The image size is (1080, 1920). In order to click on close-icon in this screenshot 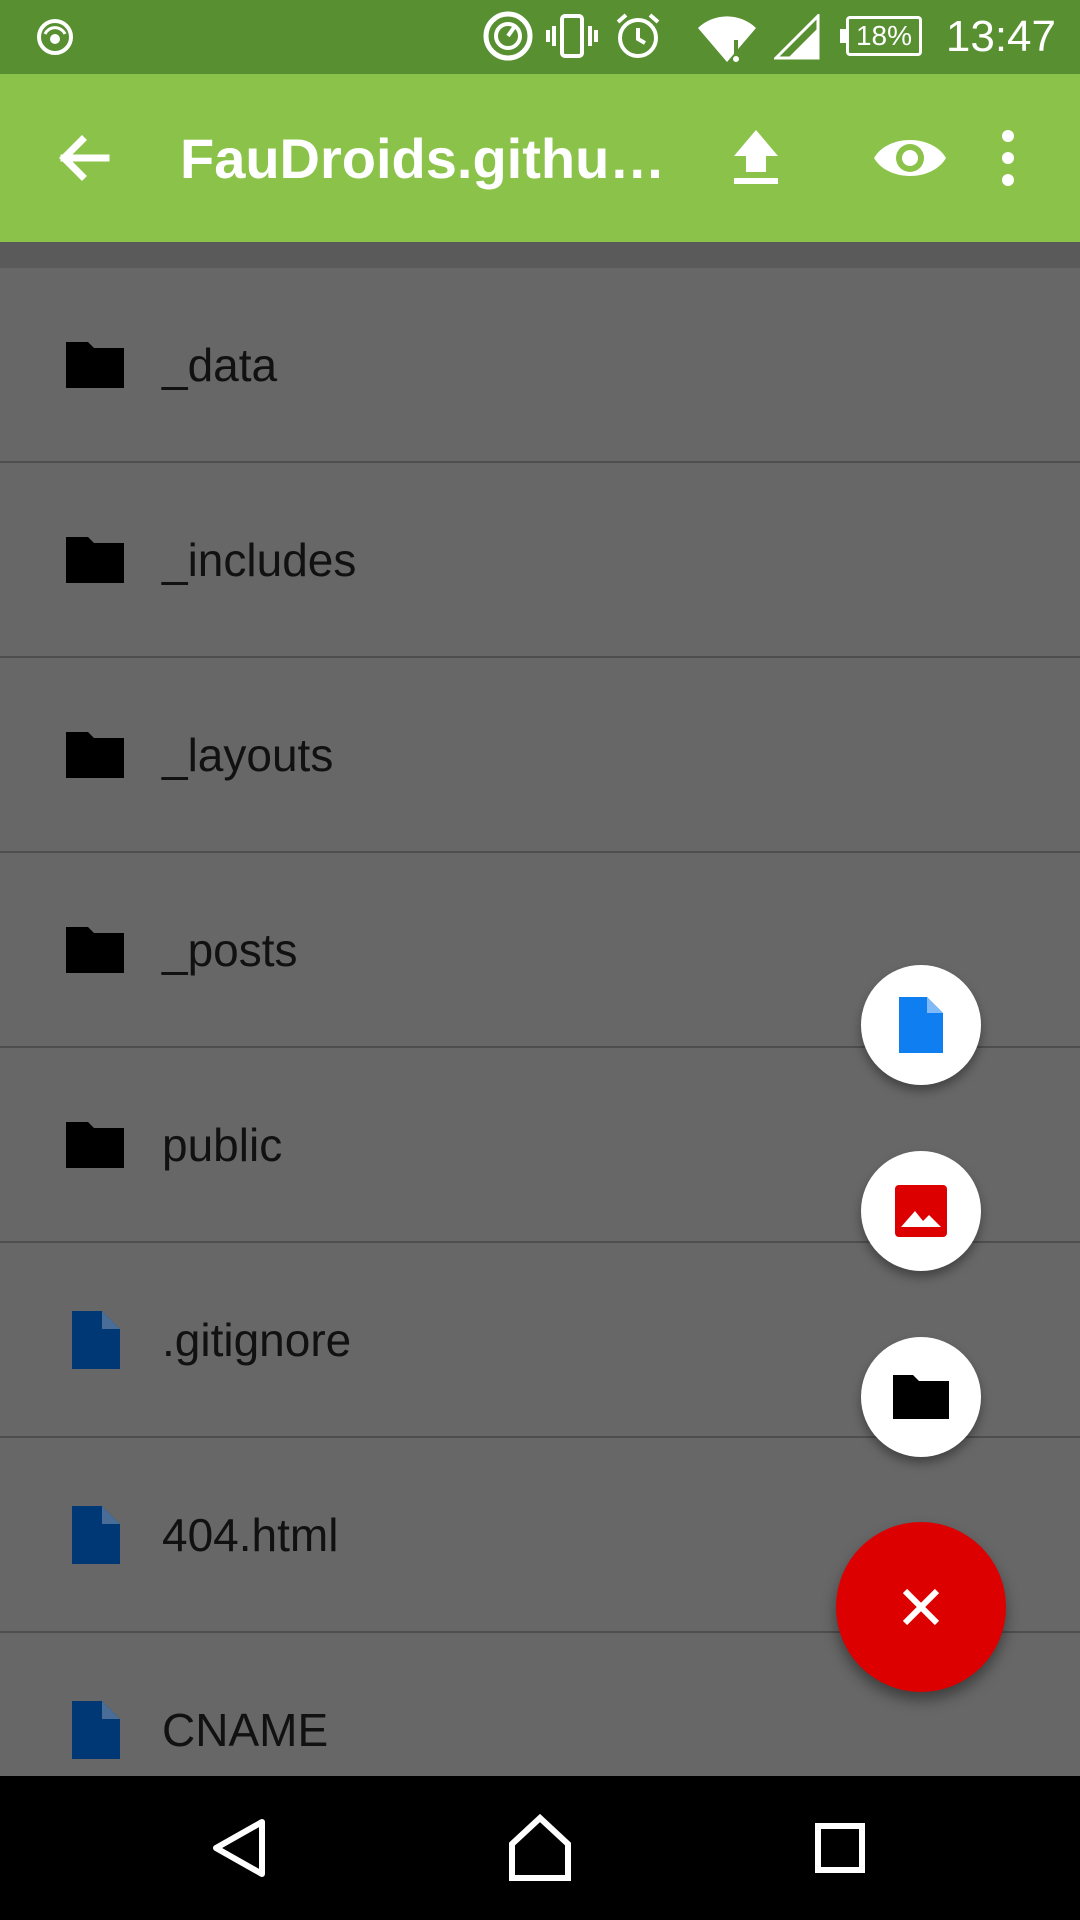, I will do `click(921, 1607)`.